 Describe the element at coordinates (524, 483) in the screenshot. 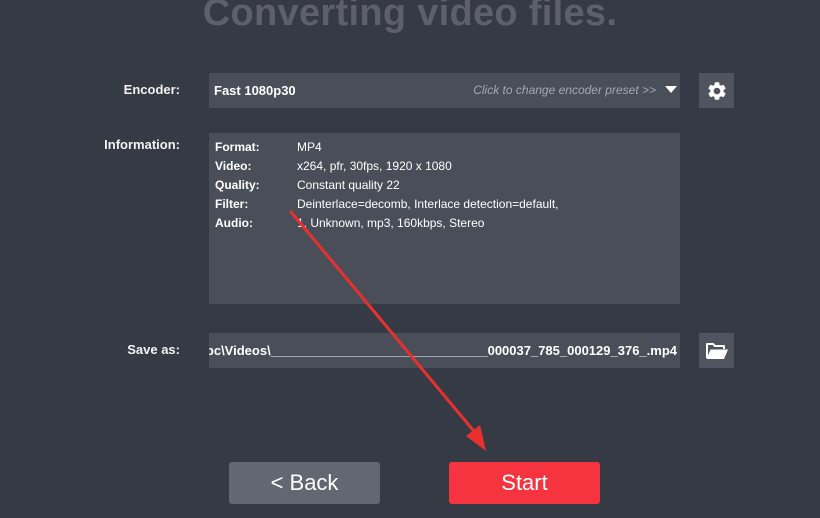

I see `start-button: Start` at that location.